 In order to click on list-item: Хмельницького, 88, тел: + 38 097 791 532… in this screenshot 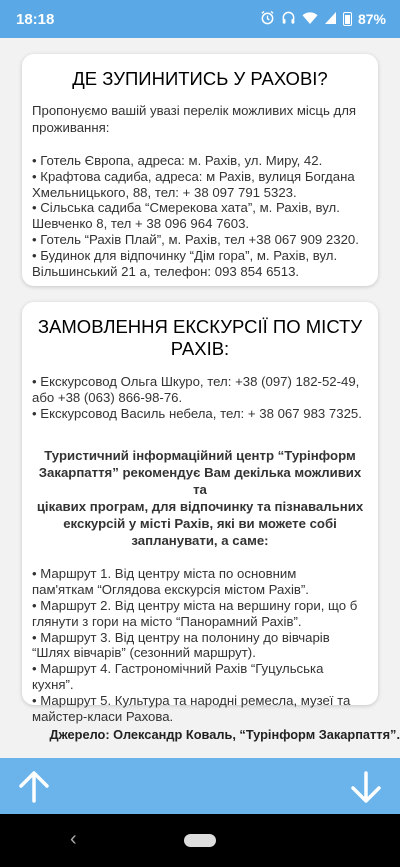, I will do `click(164, 192)`.